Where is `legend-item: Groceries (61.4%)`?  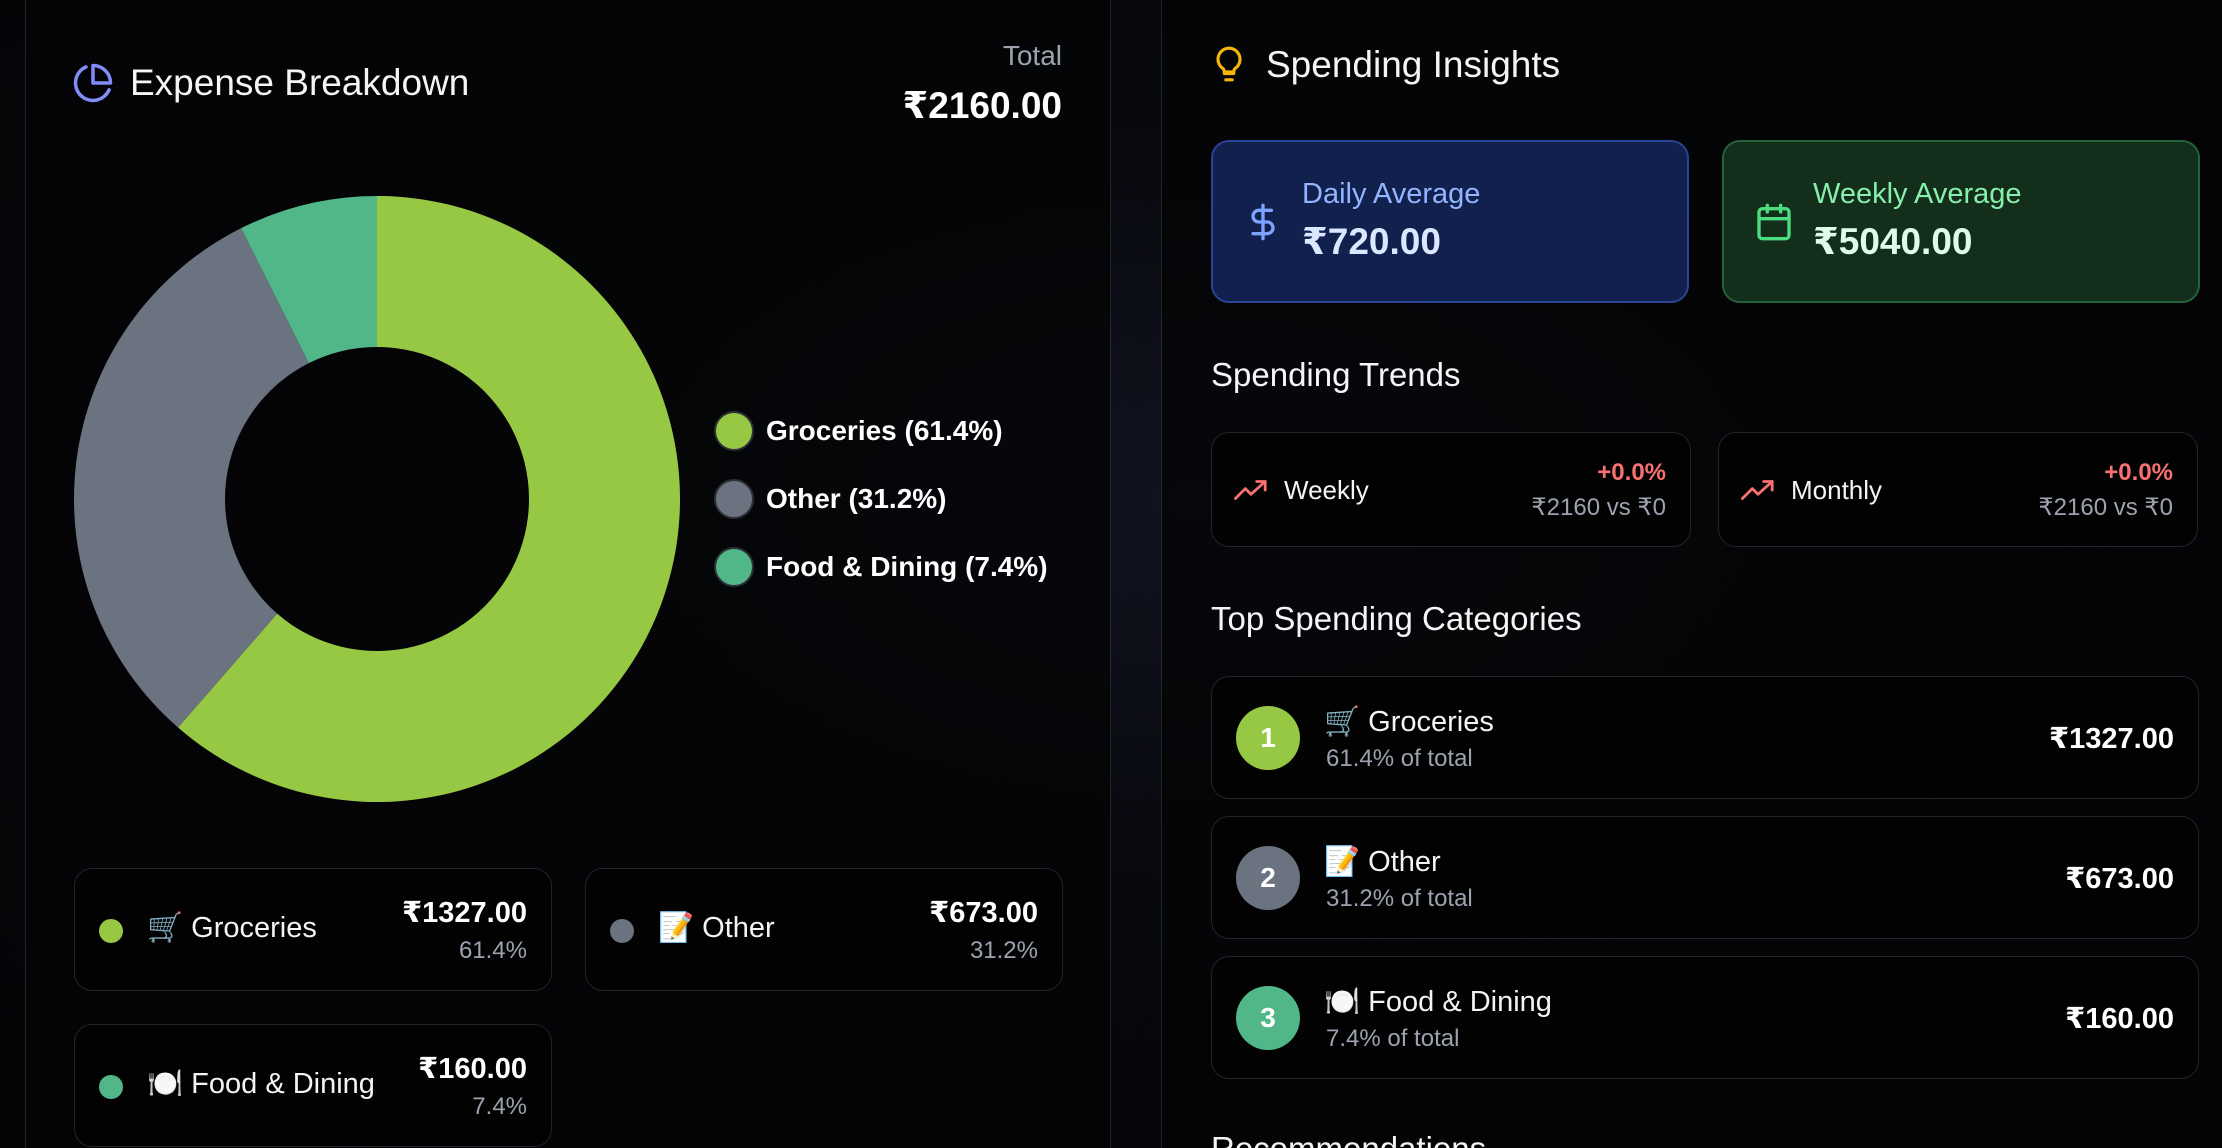 legend-item: Groceries (61.4%) is located at coordinates (858, 431).